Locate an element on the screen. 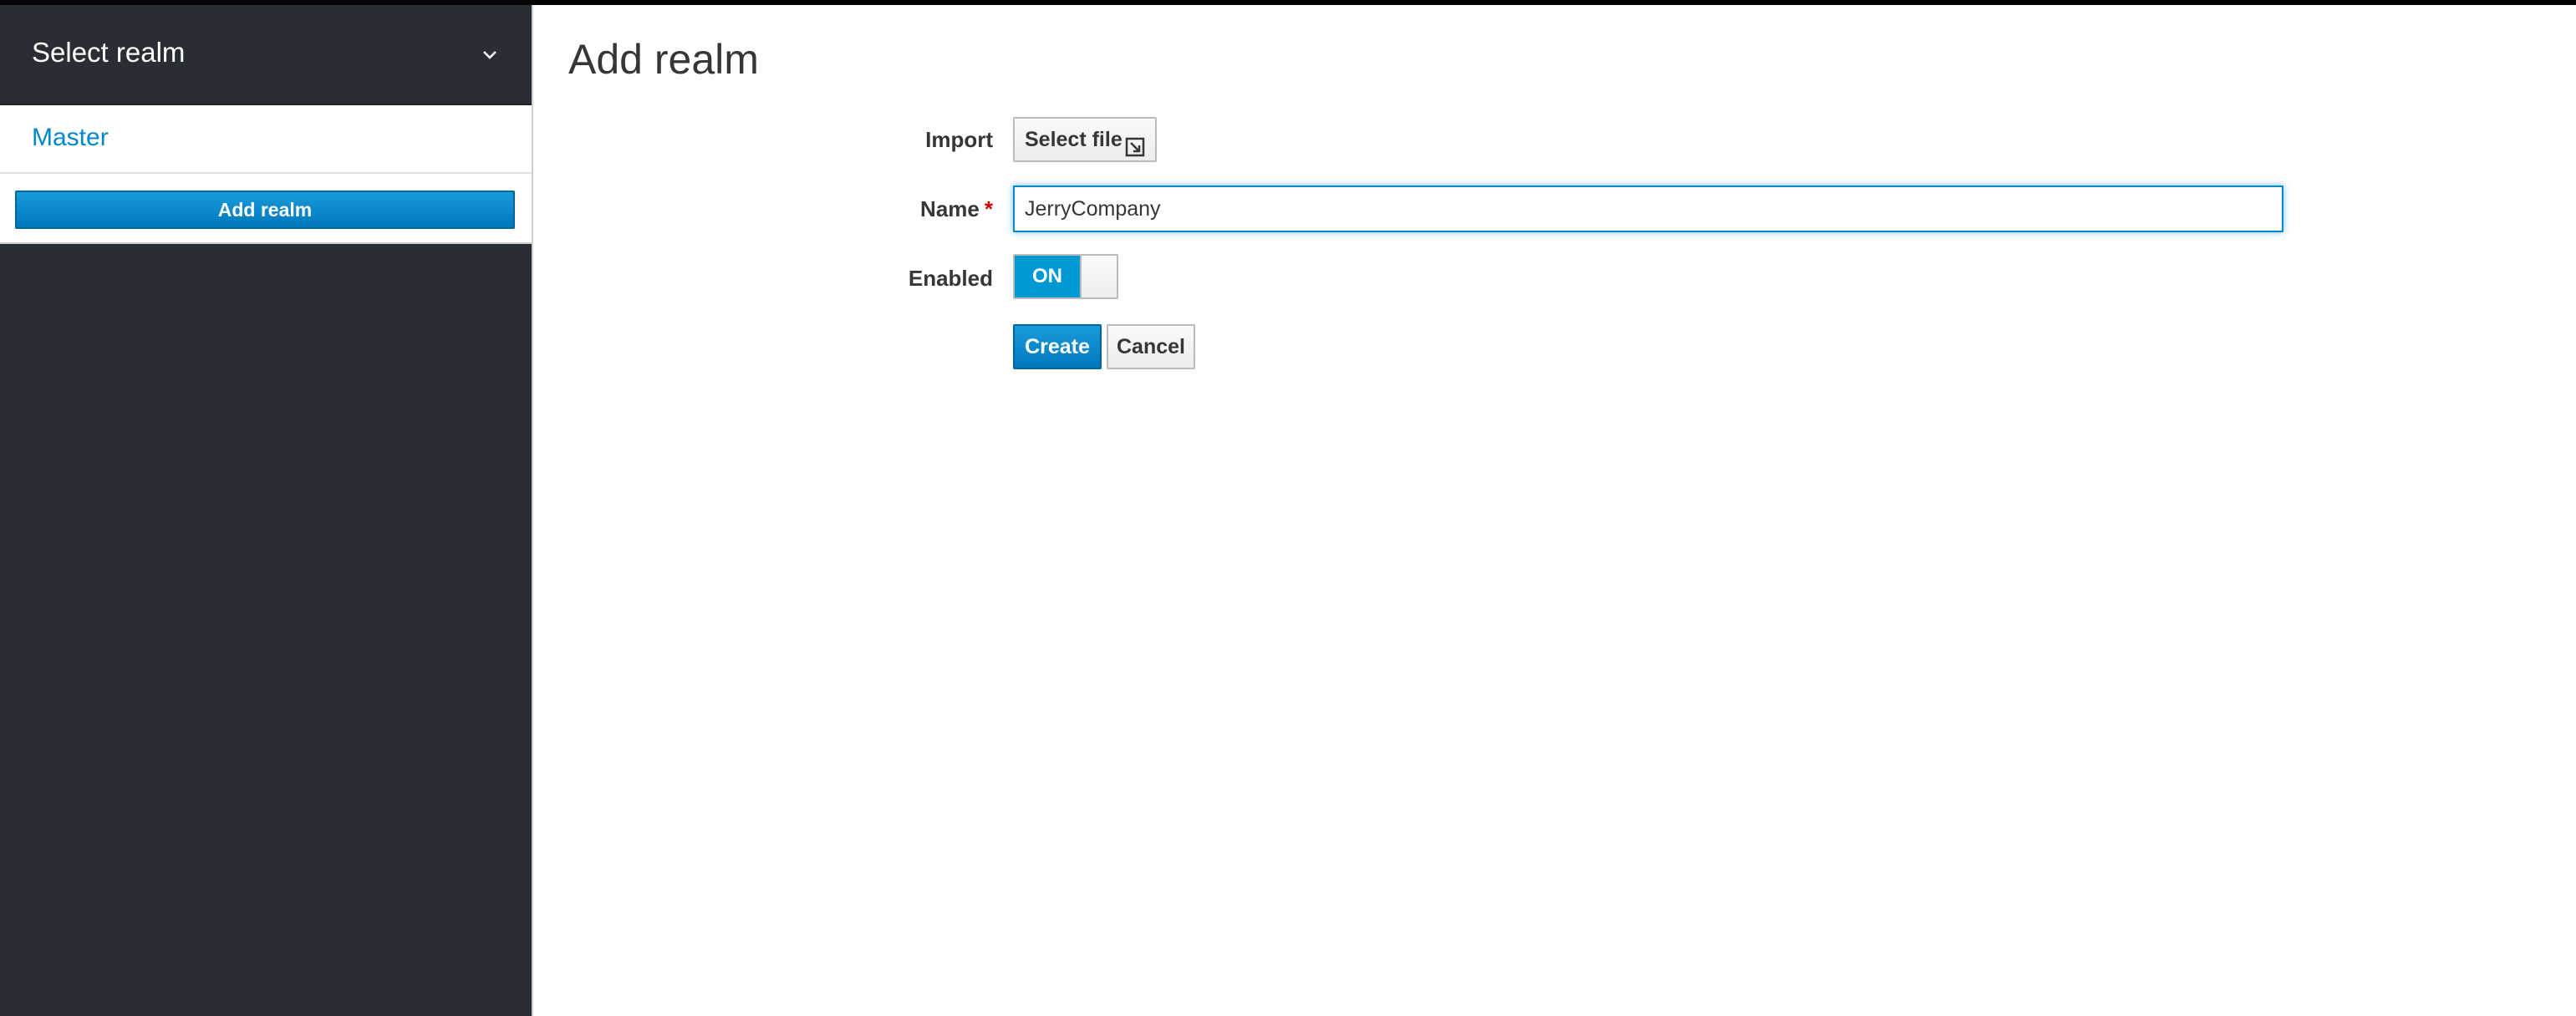  select-file-button: Select file is located at coordinates (1085, 139).